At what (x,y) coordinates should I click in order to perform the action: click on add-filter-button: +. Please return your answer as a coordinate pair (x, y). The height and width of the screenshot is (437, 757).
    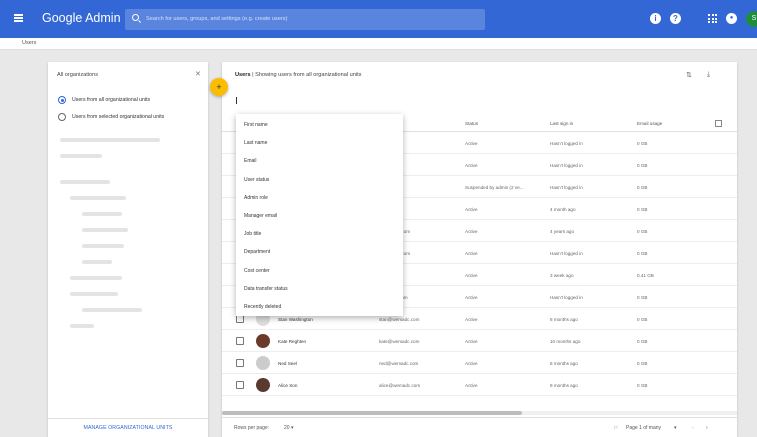
    Looking at the image, I should click on (219, 87).